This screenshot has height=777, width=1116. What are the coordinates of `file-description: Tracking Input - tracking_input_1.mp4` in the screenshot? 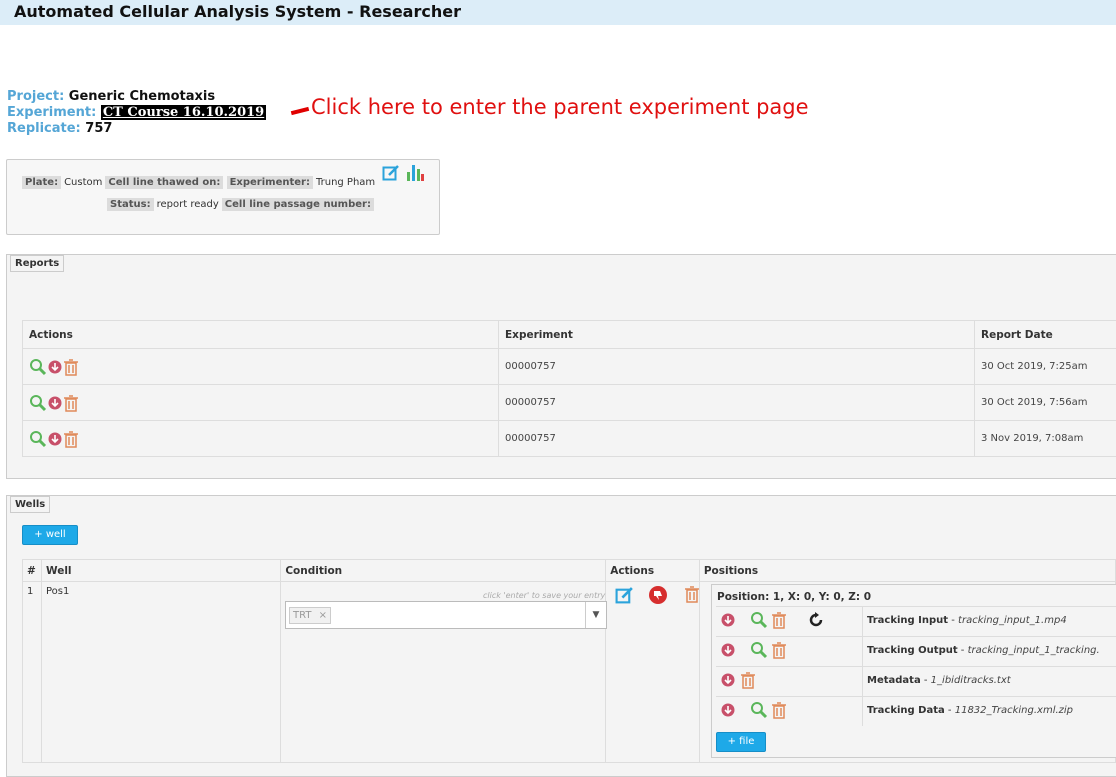 It's located at (967, 620).